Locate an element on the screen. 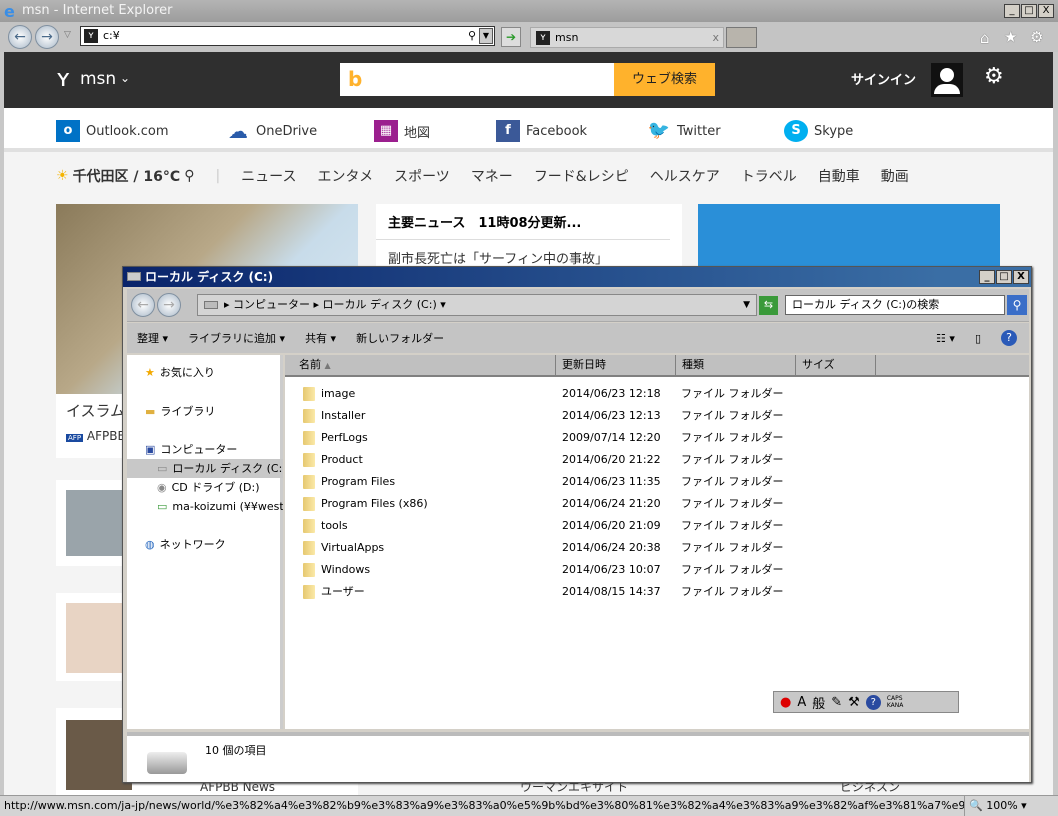 The image size is (1058, 816). history-dropdown: ▼ is located at coordinates (746, 305).